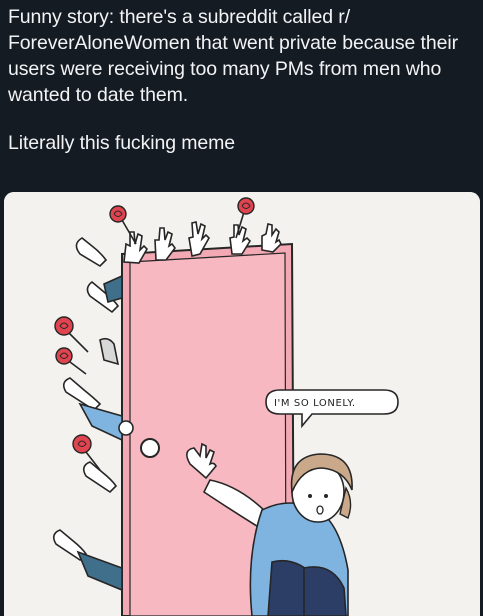  Describe the element at coordinates (122, 143) in the screenshot. I see `tweet-text-paragraph: Literally this fucking meme` at that location.